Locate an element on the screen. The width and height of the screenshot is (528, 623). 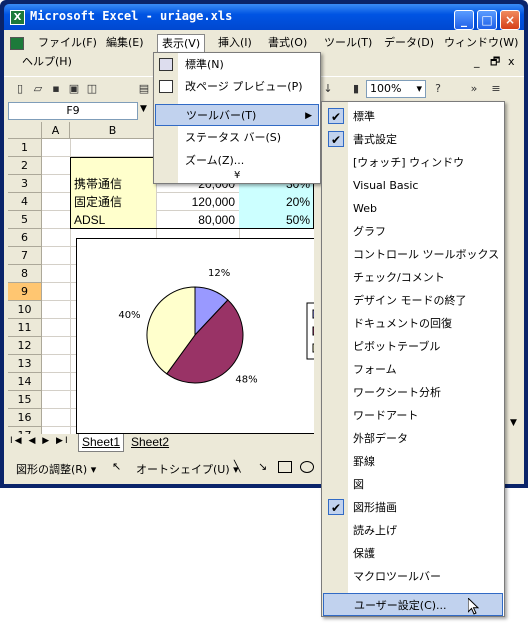
minimize-icon: _ is located at coordinates (464, 20).